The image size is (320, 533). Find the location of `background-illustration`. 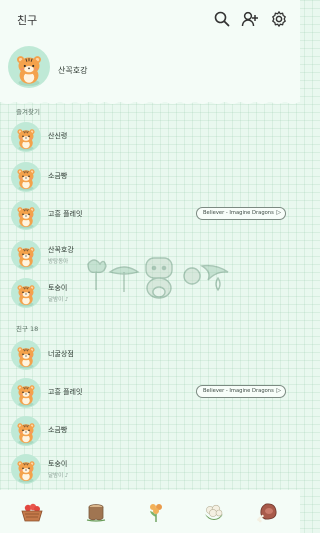

background-illustration is located at coordinates (160, 278).